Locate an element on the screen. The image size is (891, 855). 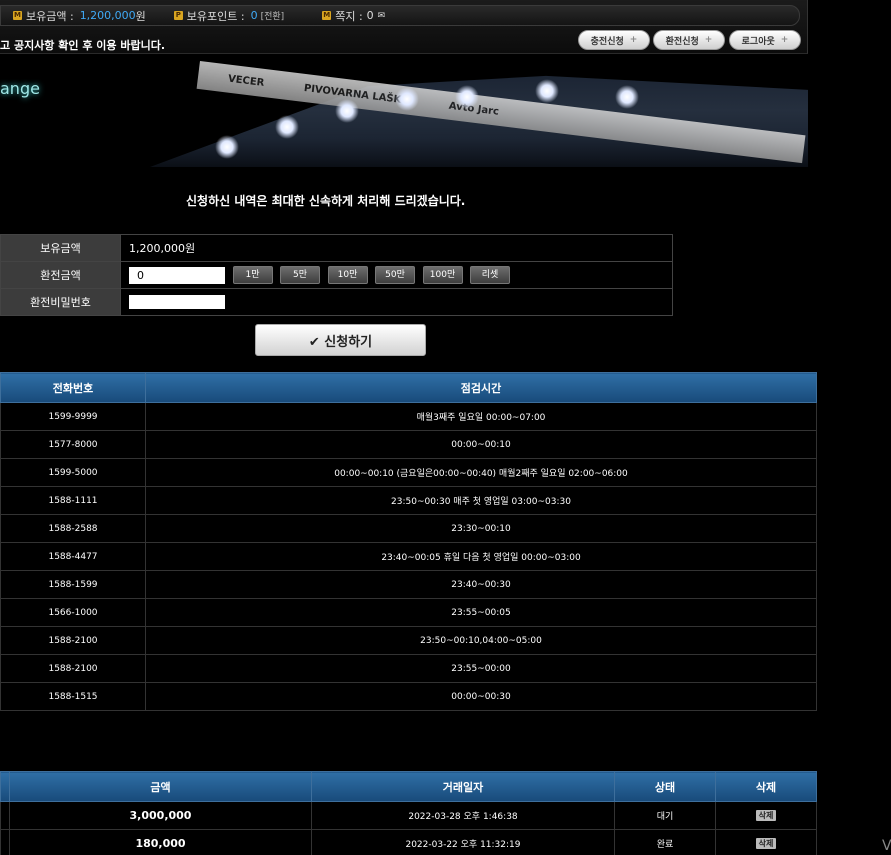
table-row: 3,000,000 2022-03-28 오후 1:46:38 대기 삭제 is located at coordinates (408, 815).